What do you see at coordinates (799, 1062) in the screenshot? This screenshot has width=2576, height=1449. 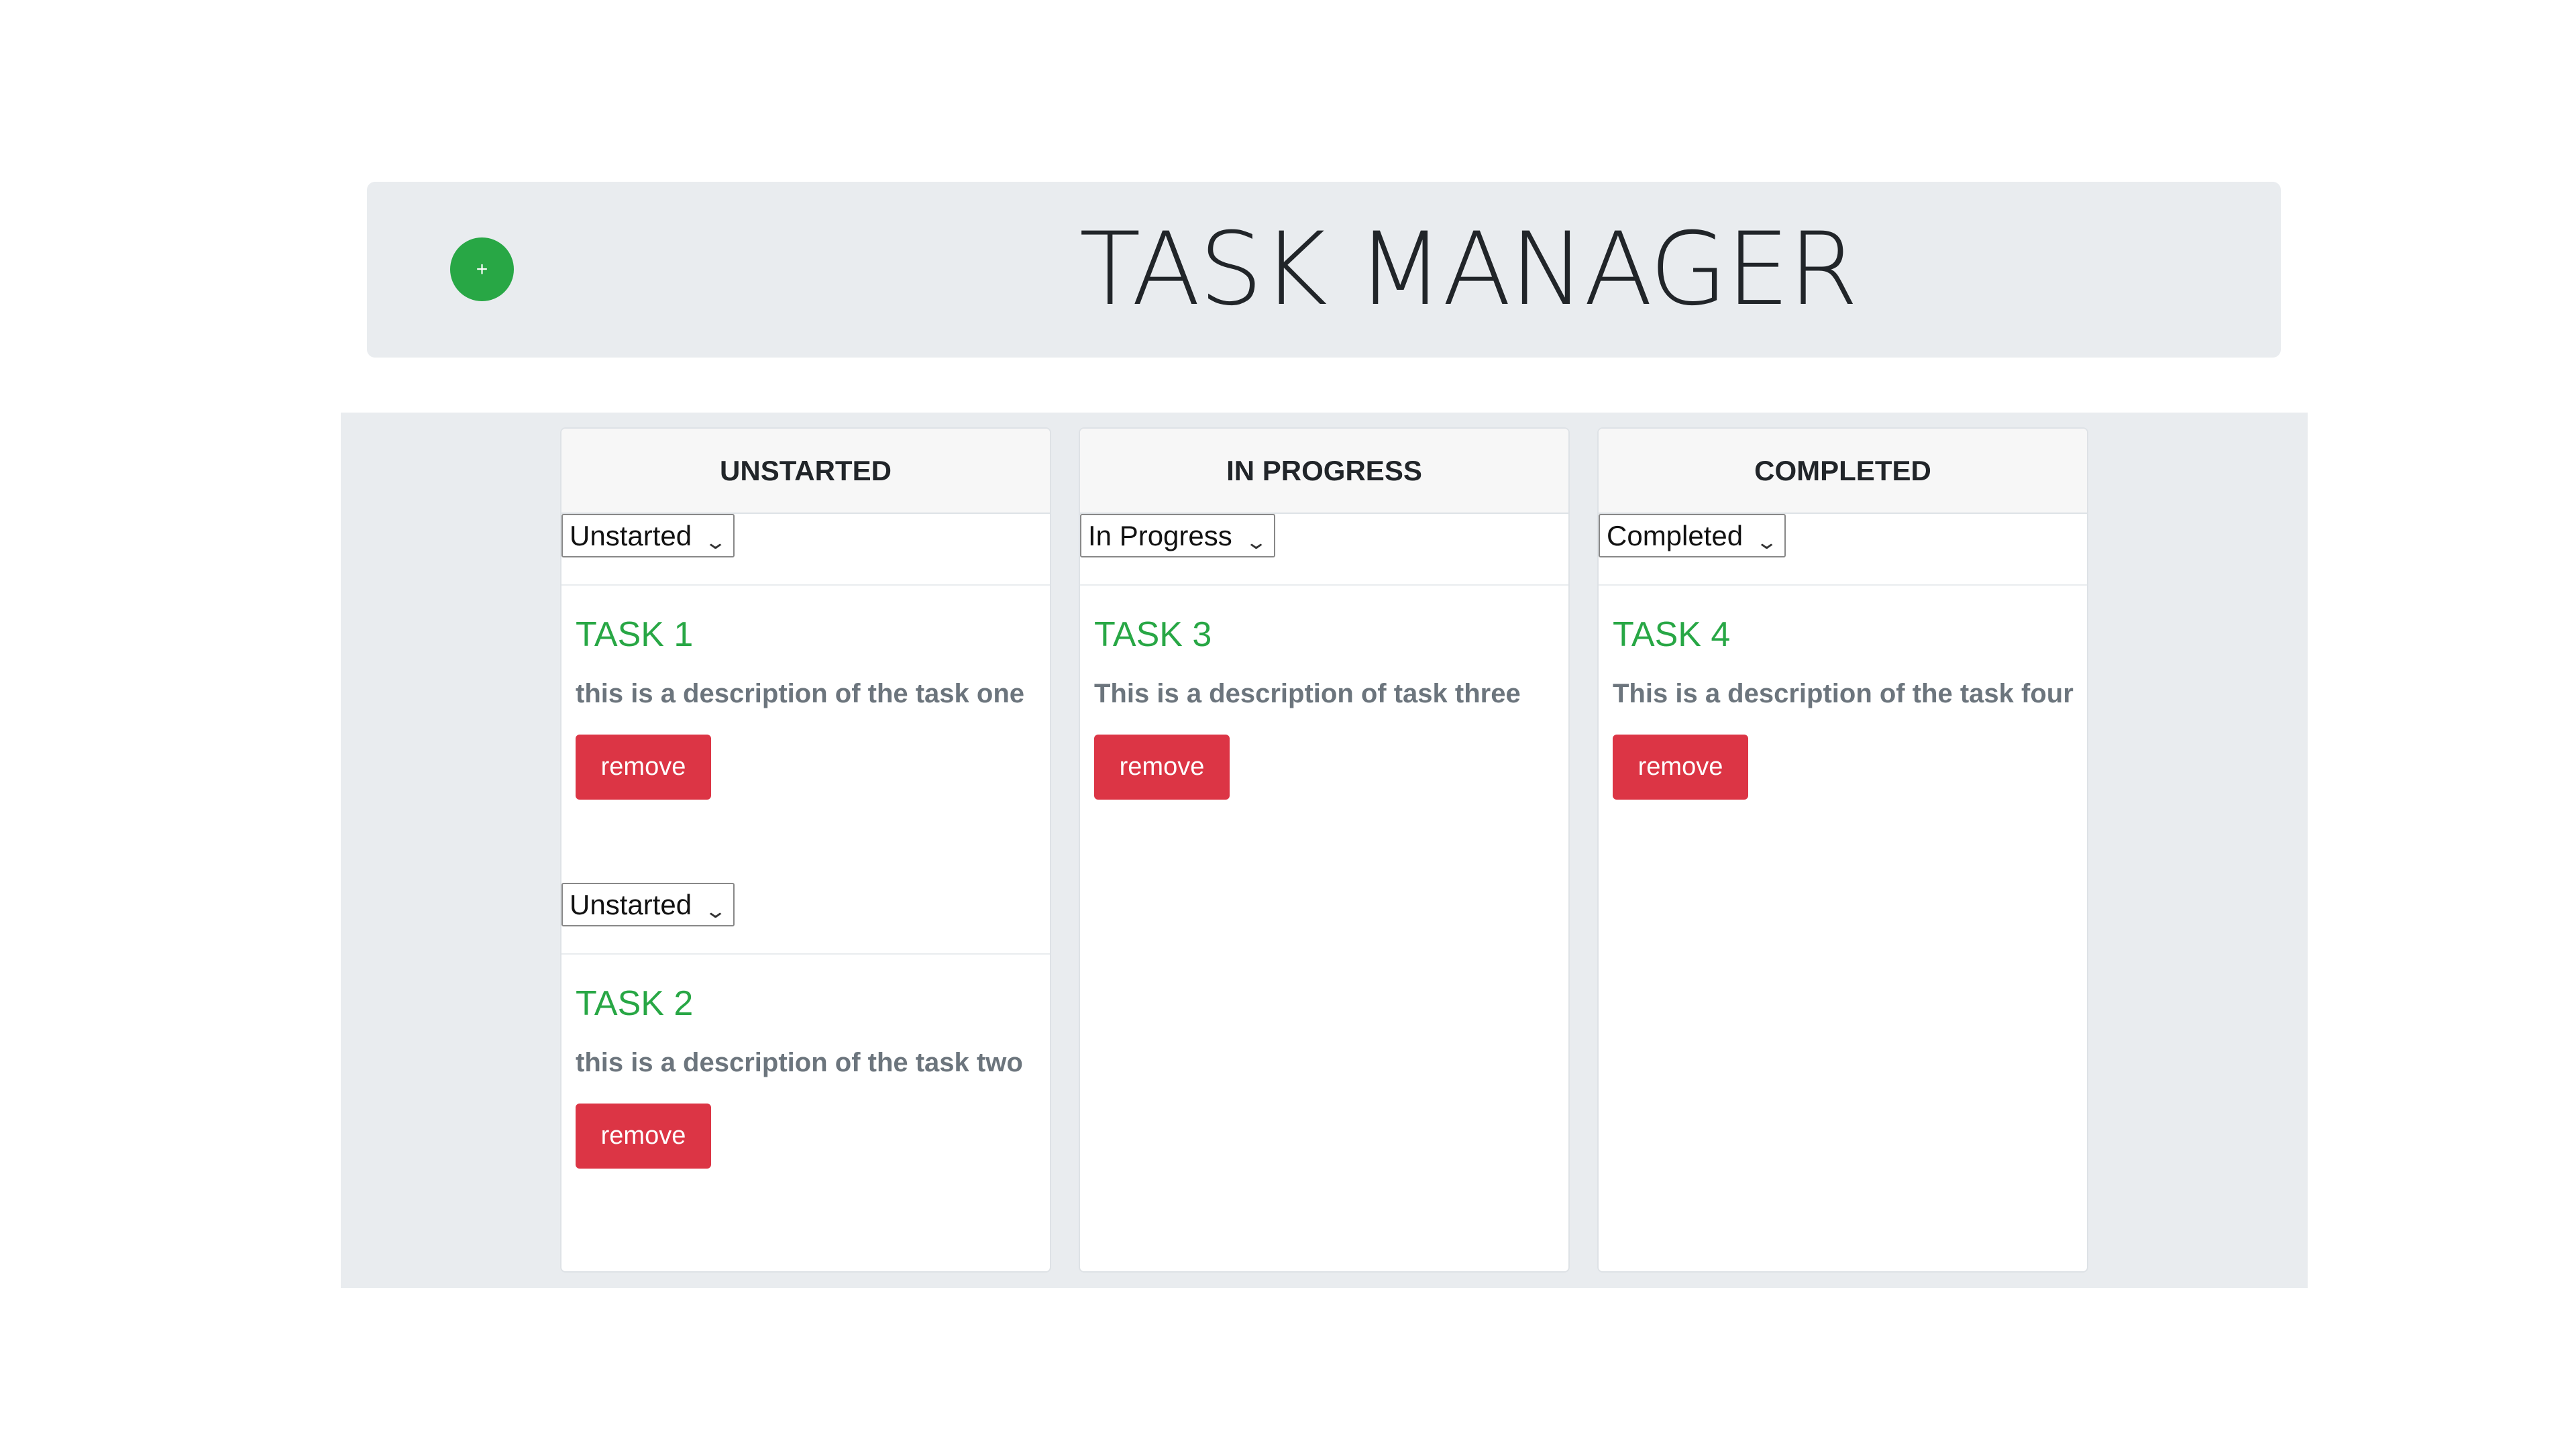 I see `task-description: this is a description of the task two` at bounding box center [799, 1062].